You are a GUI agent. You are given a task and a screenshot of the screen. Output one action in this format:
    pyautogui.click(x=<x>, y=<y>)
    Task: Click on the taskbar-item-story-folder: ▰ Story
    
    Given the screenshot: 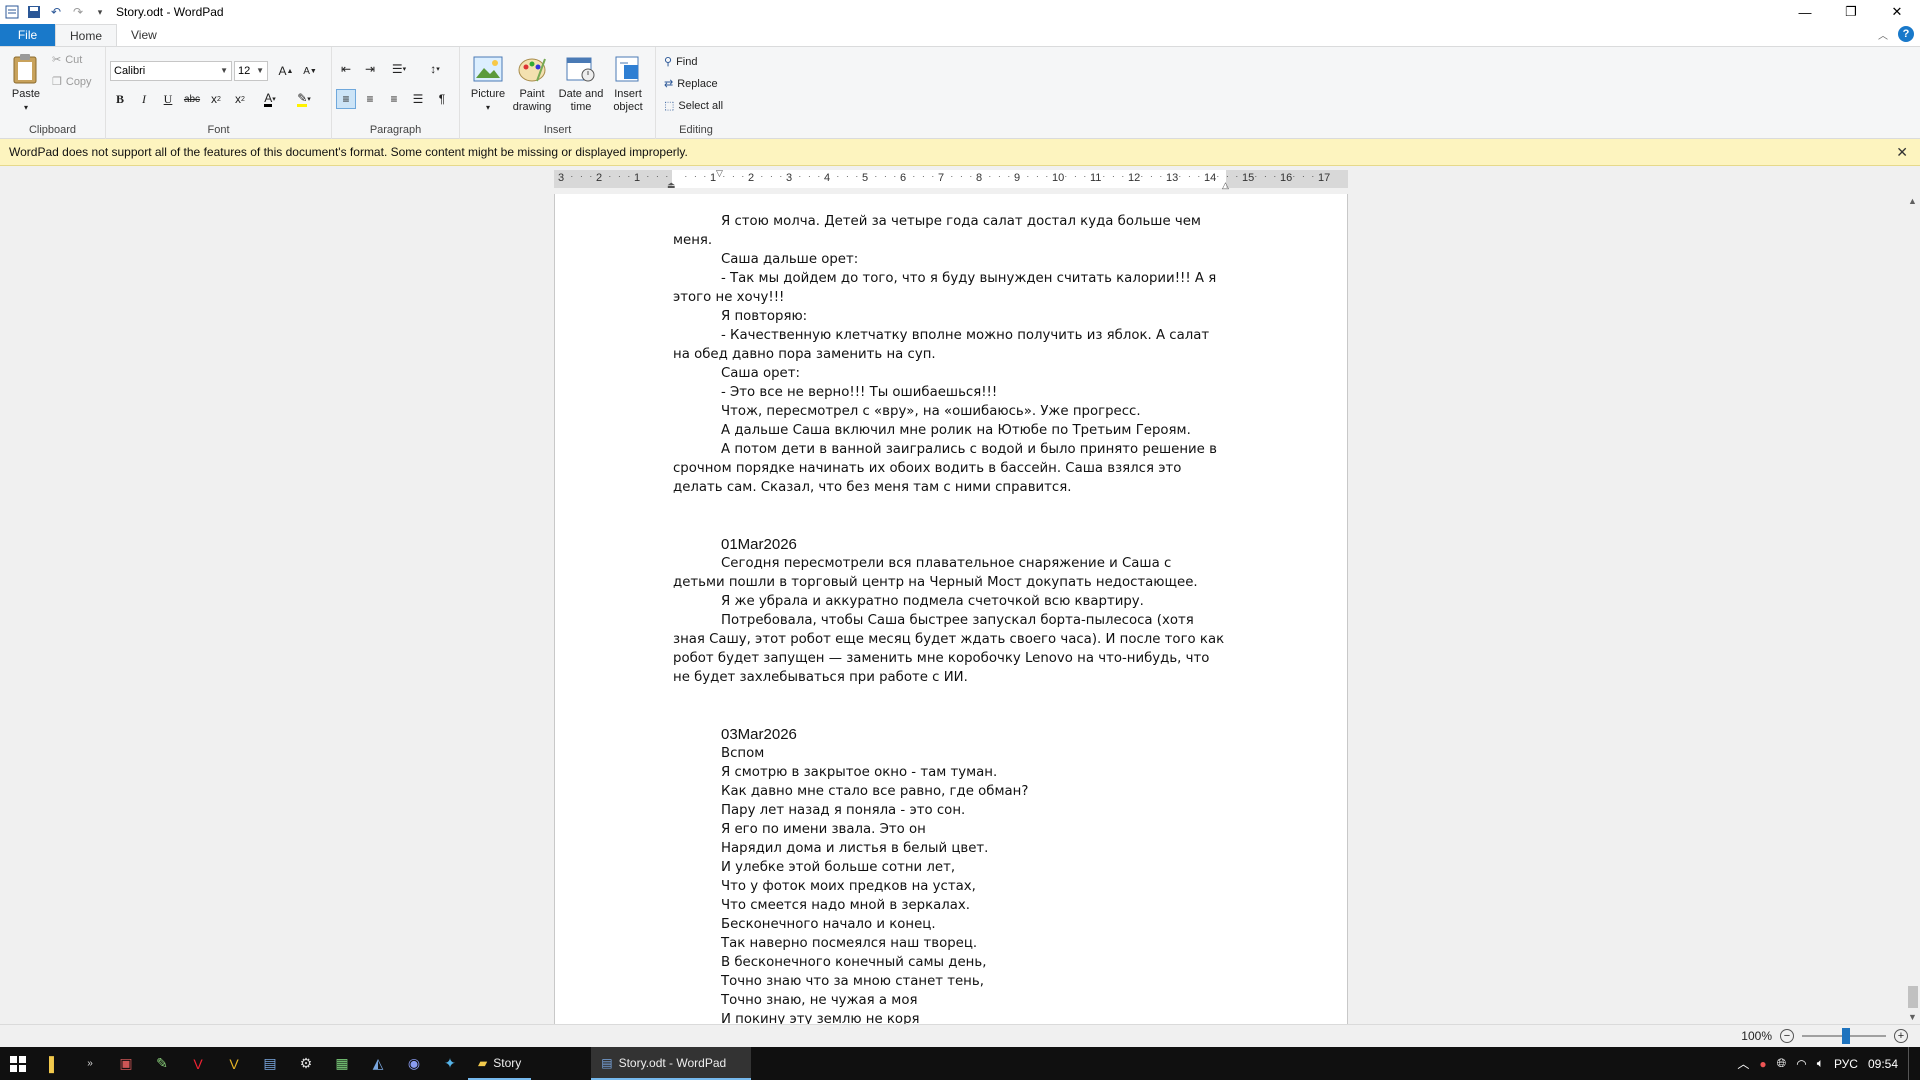 What is the action you would take?
    pyautogui.click(x=500, y=1063)
    